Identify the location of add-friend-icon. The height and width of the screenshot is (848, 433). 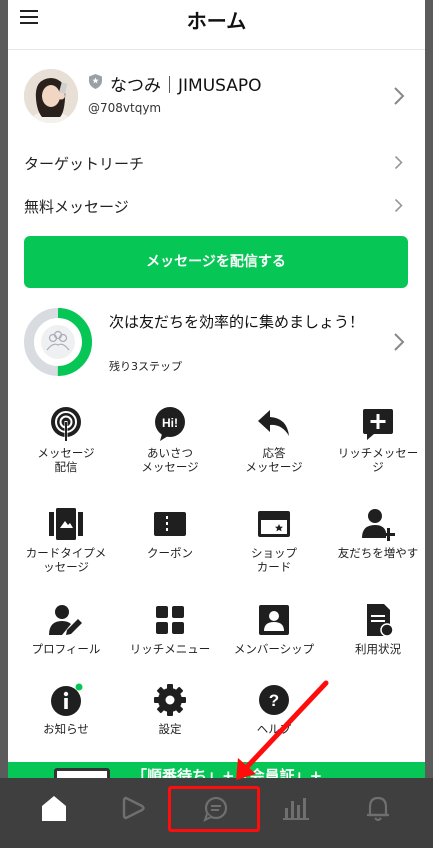
(378, 525).